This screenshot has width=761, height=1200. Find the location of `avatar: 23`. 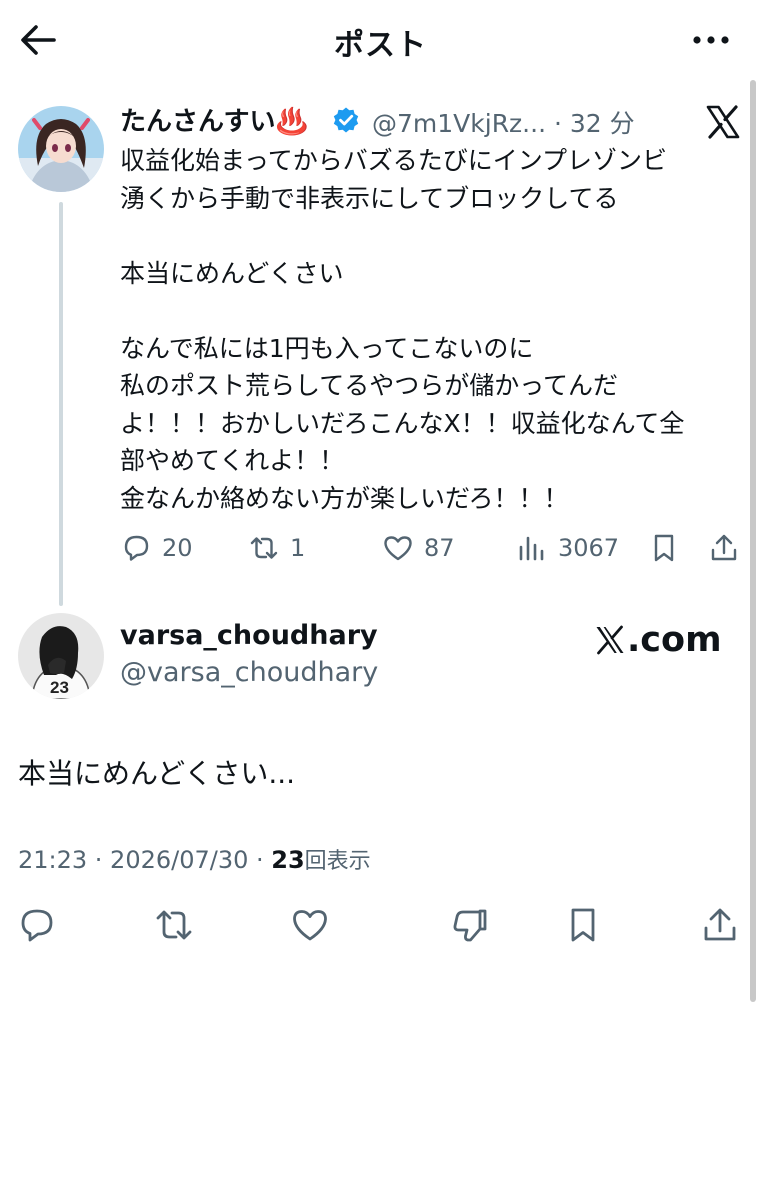

avatar: 23 is located at coordinates (61, 656).